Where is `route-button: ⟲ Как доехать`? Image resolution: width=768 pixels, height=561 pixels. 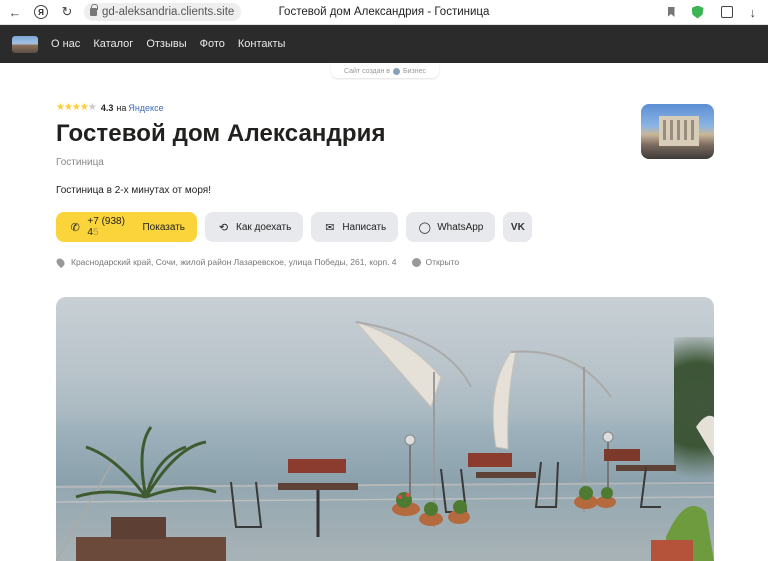
route-button: ⟲ Как доехать is located at coordinates (254, 227).